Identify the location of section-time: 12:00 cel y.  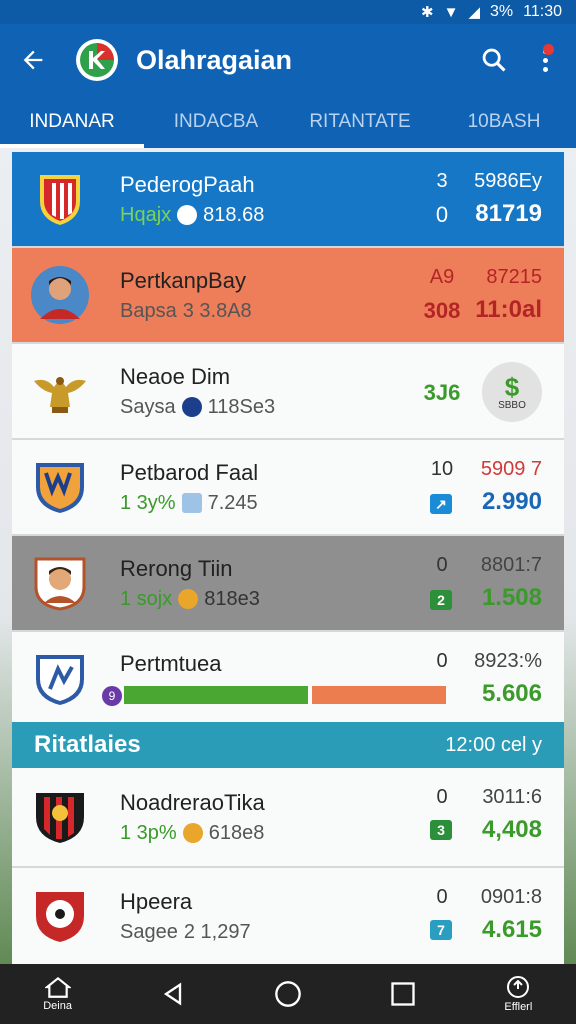
(493, 744).